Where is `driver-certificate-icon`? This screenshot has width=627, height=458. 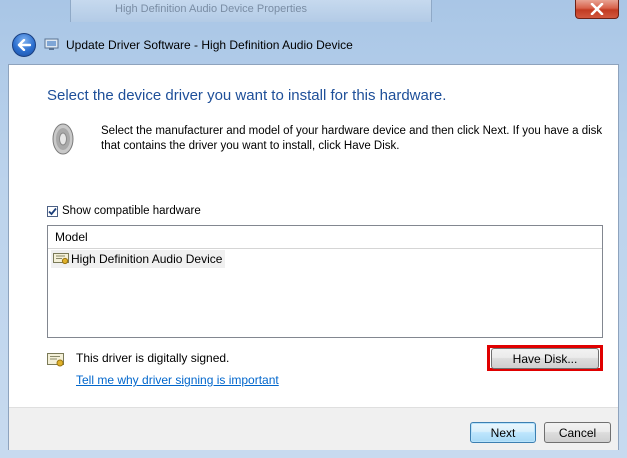
driver-certificate-icon is located at coordinates (61, 259).